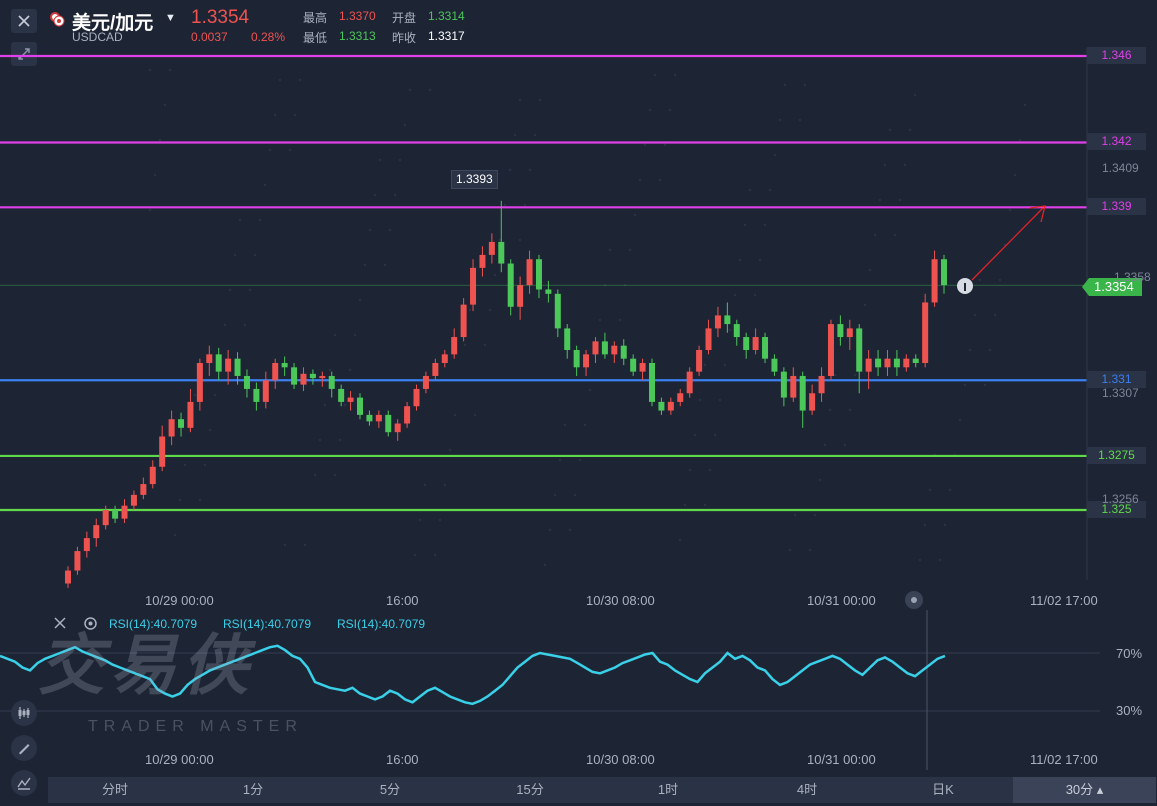 The height and width of the screenshot is (806, 1157). I want to click on pencil-icon, so click(24, 749).